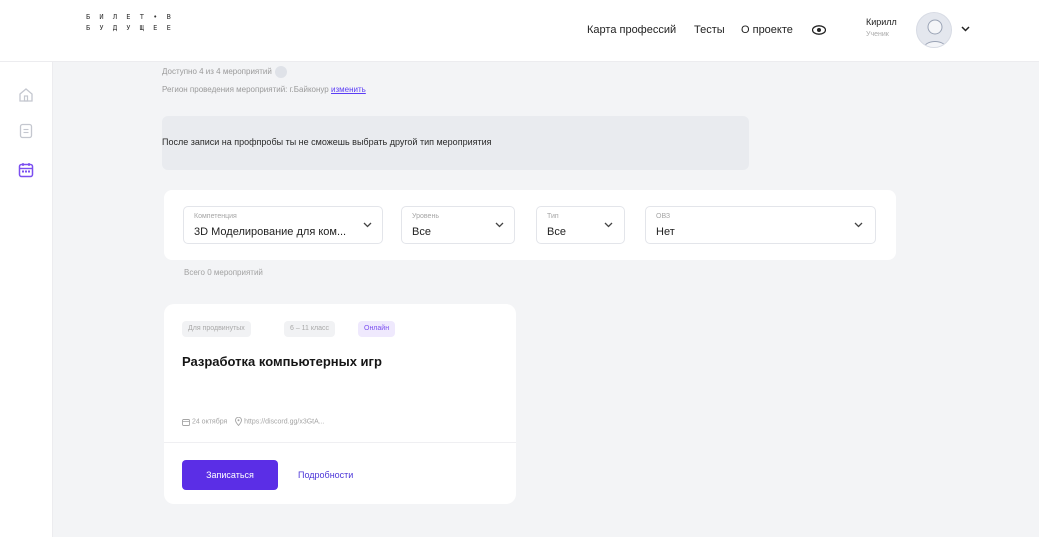 This screenshot has width=1039, height=537. I want to click on available-events: Доступно 4 из 4 мероприятий, so click(224, 72).